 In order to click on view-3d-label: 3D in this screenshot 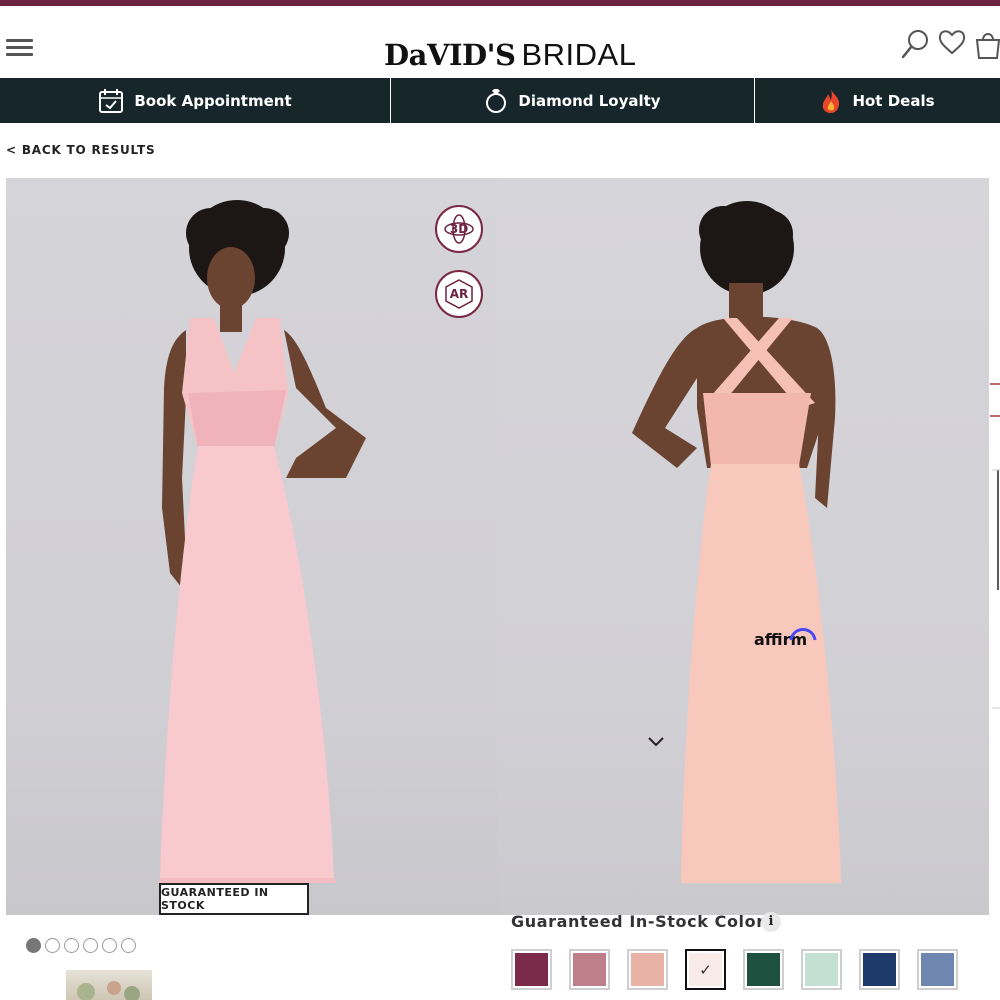, I will do `click(459, 229)`.